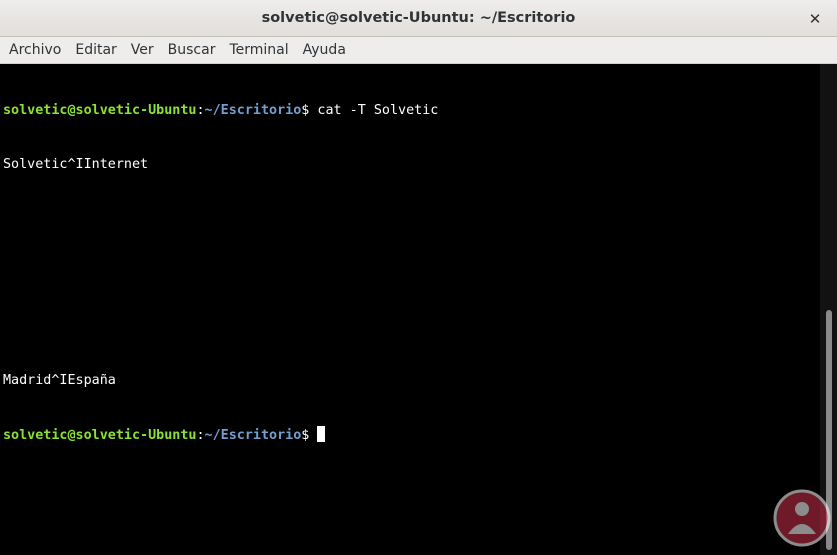  What do you see at coordinates (76, 164) in the screenshot?
I see `output-line: Solvetic^IInternet` at bounding box center [76, 164].